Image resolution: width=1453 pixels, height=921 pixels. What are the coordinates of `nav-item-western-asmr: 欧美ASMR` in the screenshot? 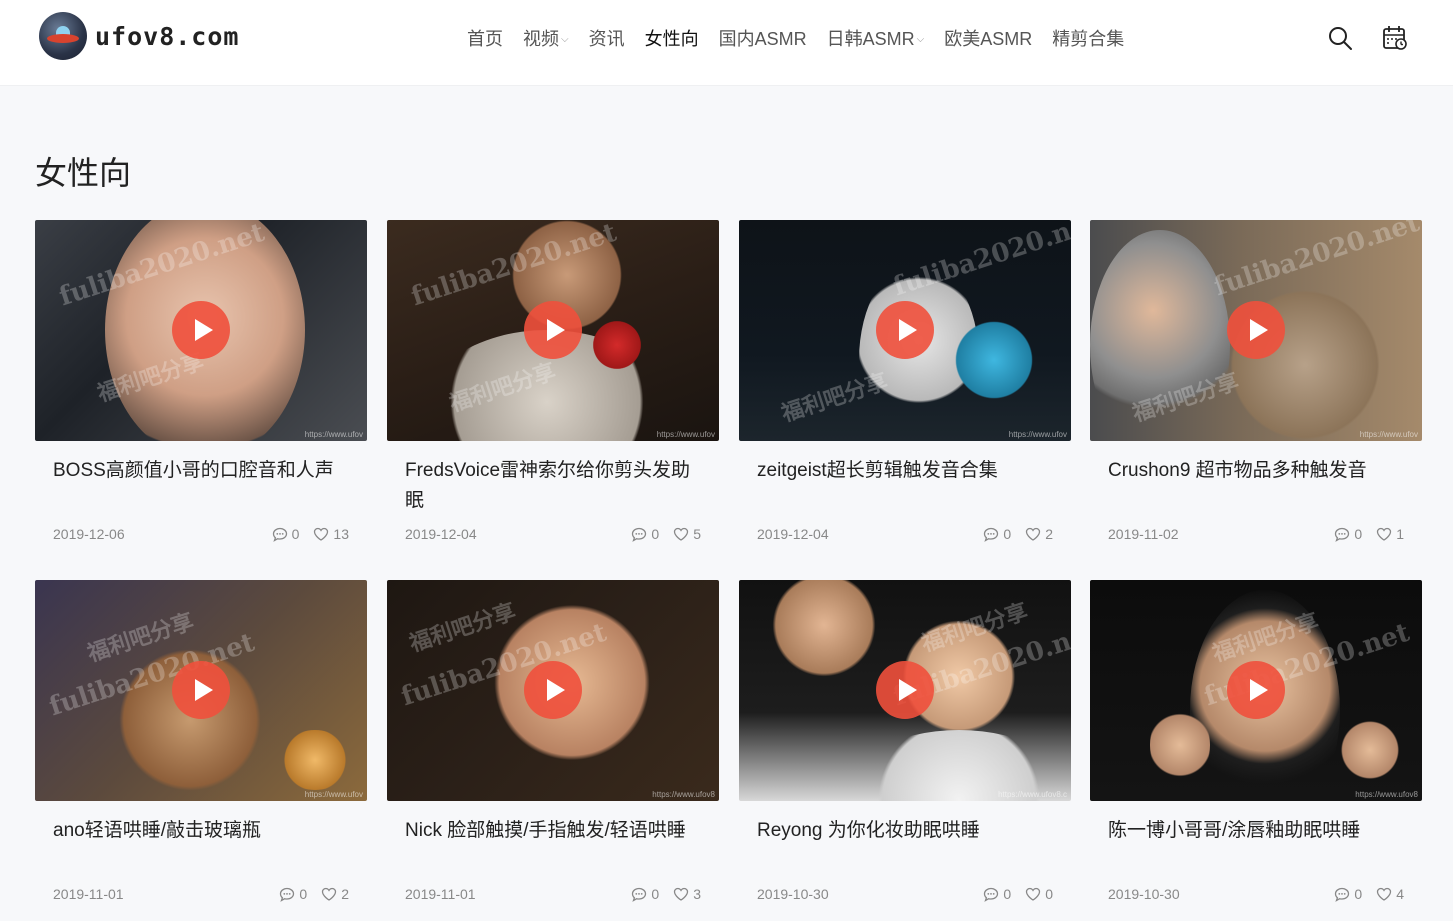 It's located at (988, 38).